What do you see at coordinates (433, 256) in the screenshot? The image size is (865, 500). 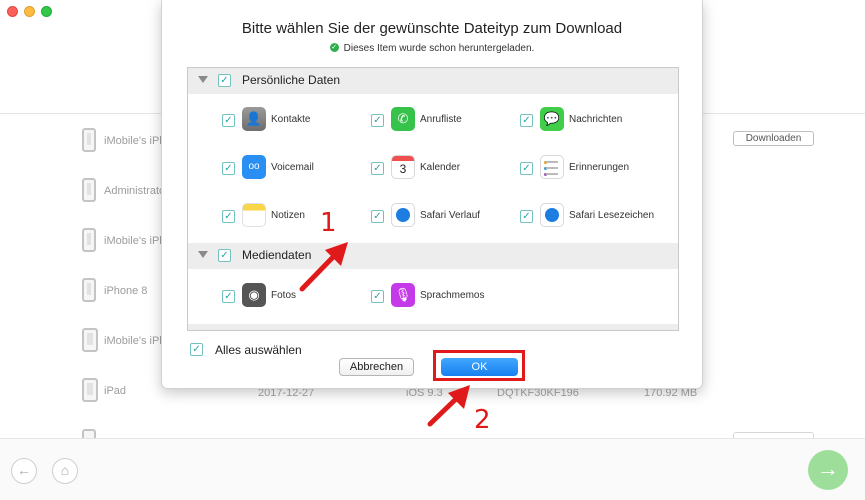 I see `section-media-data: ✓ Mediendaten` at bounding box center [433, 256].